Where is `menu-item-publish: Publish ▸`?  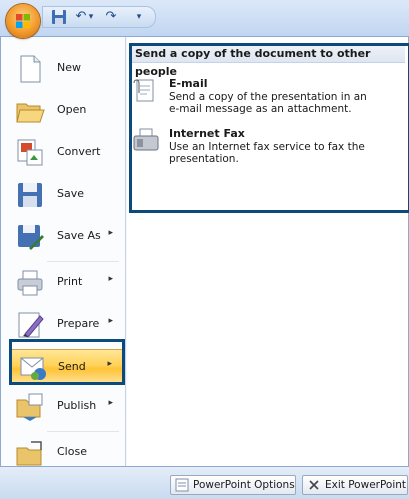
menu-item-publish: Publish ▸ is located at coordinates (65, 407).